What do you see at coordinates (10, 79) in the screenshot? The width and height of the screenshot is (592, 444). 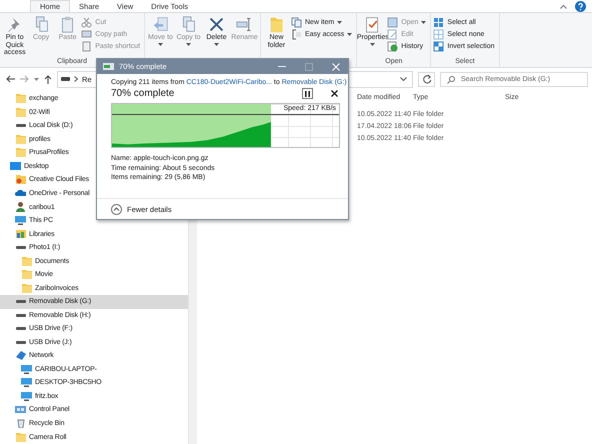 I see `back-arrow-icon` at bounding box center [10, 79].